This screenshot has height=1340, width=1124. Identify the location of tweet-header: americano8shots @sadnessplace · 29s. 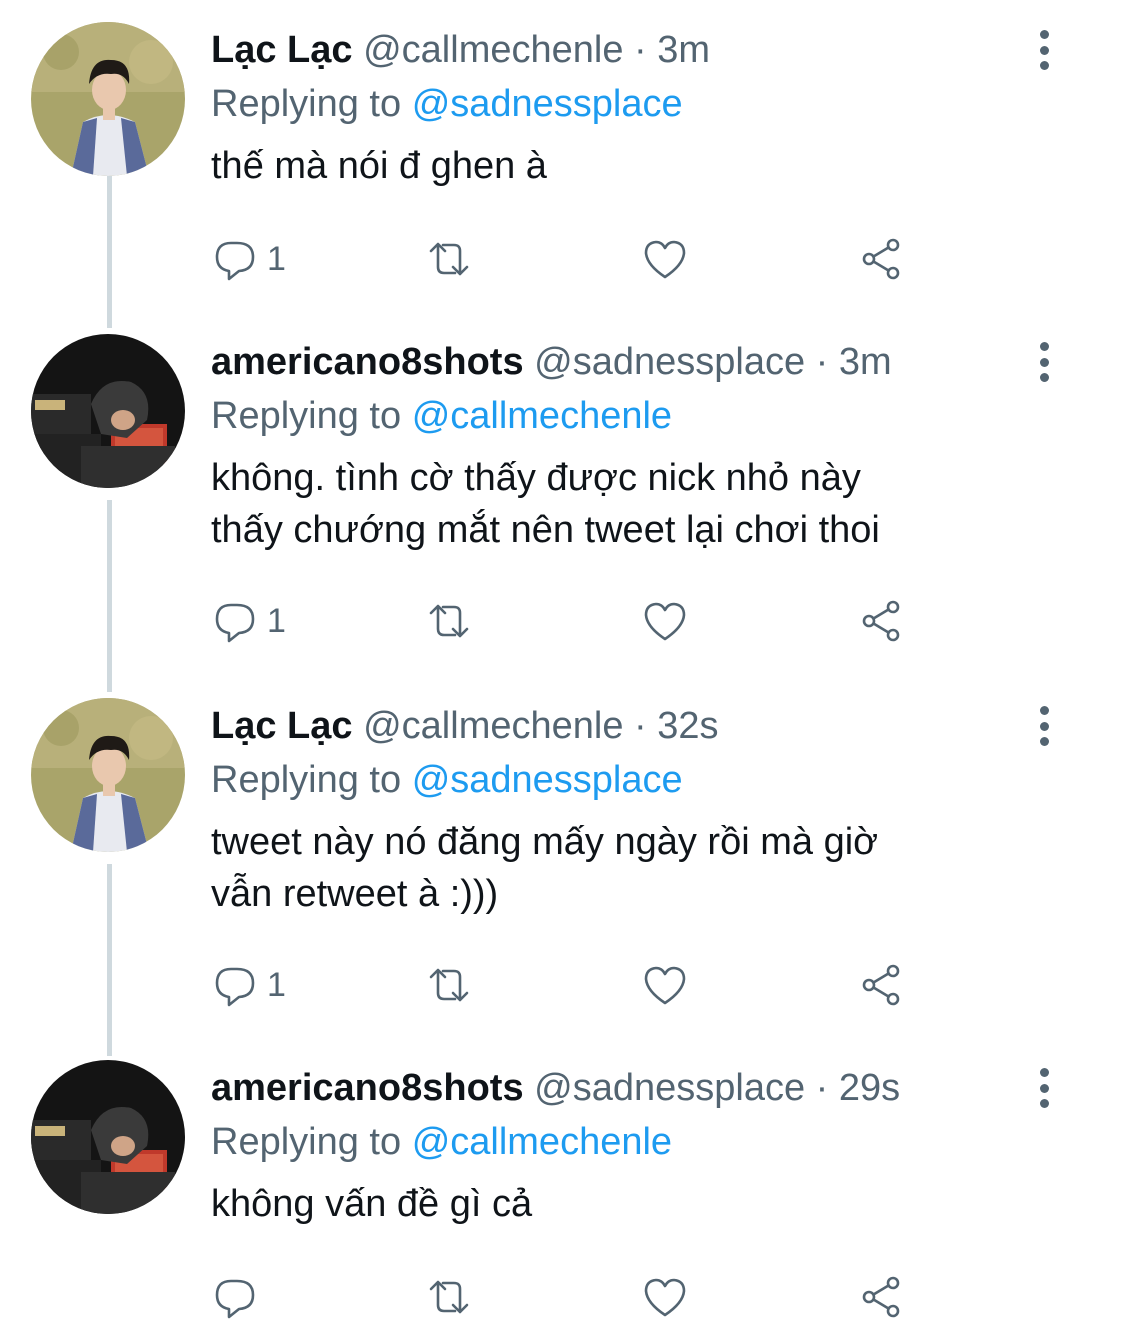
(622, 1088).